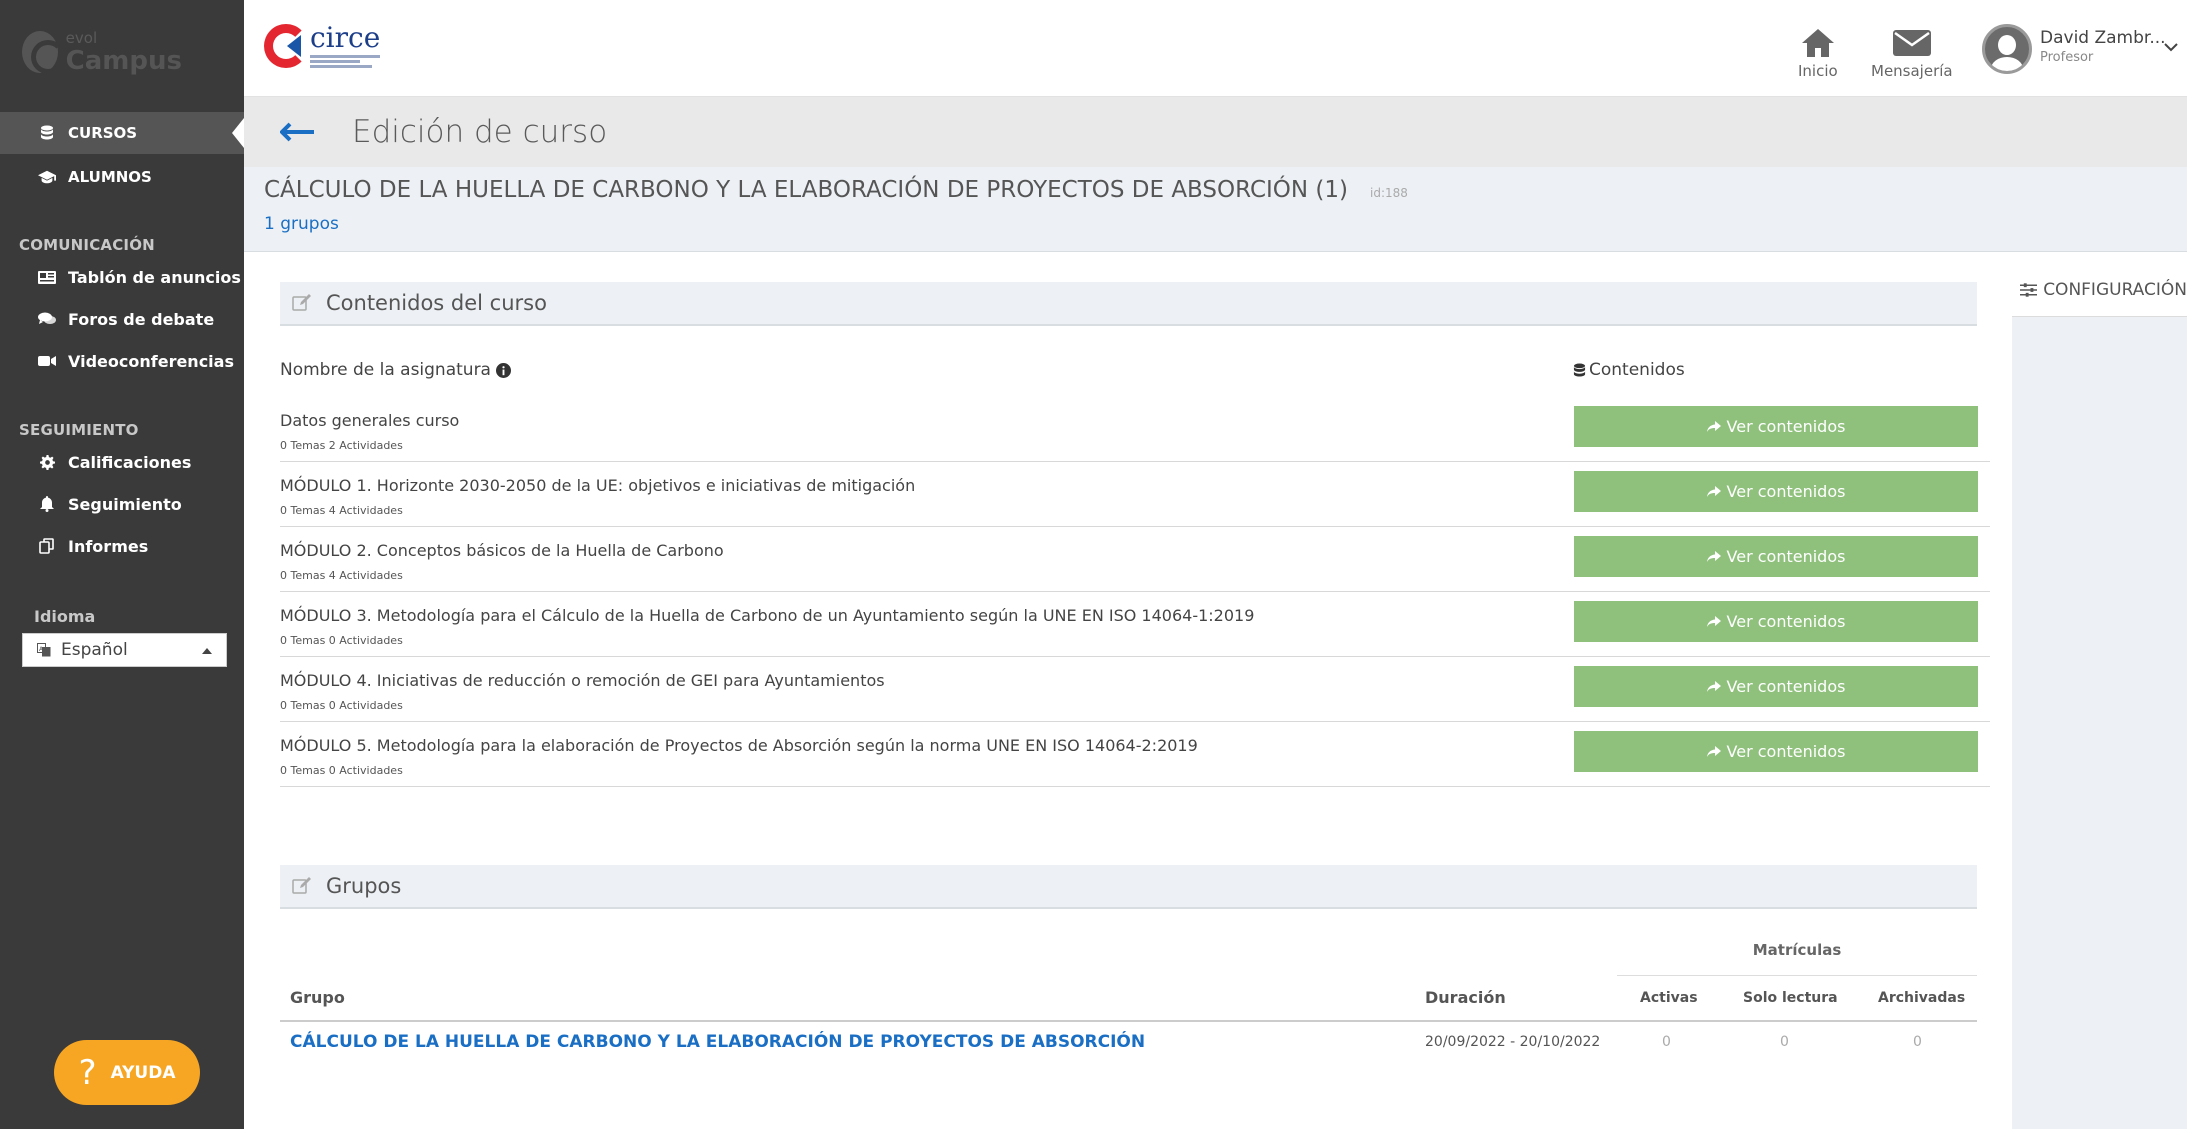  What do you see at coordinates (1128, 304) in the screenshot?
I see `contents-section-header: Contenidos del curso` at bounding box center [1128, 304].